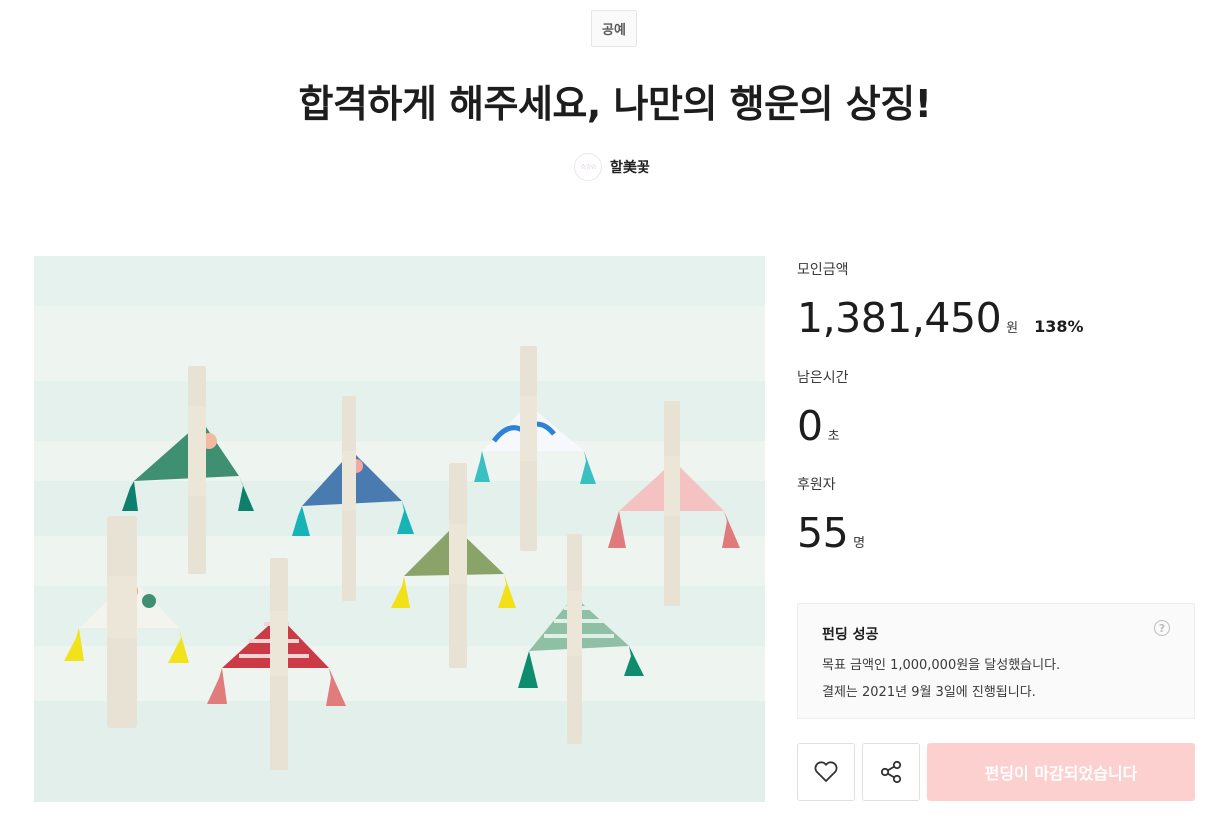 The width and height of the screenshot is (1230, 826). I want to click on like-button, so click(826, 772).